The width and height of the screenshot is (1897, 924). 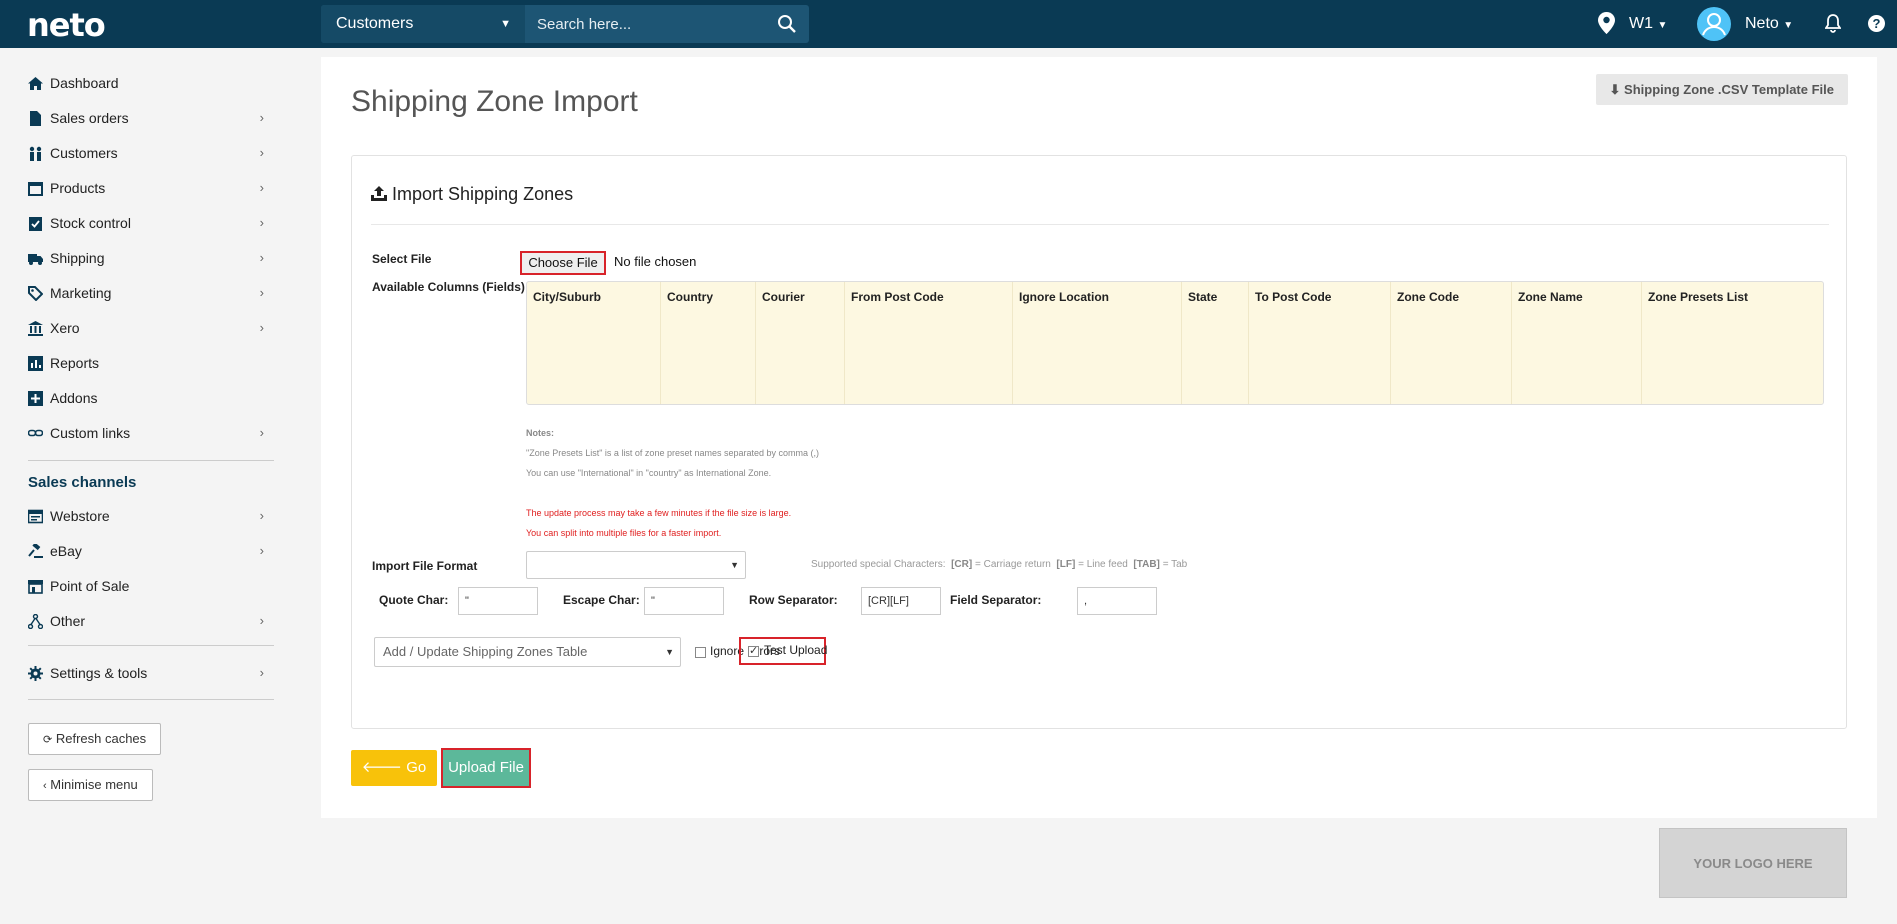 I want to click on escape-char-input, so click(x=684, y=601).